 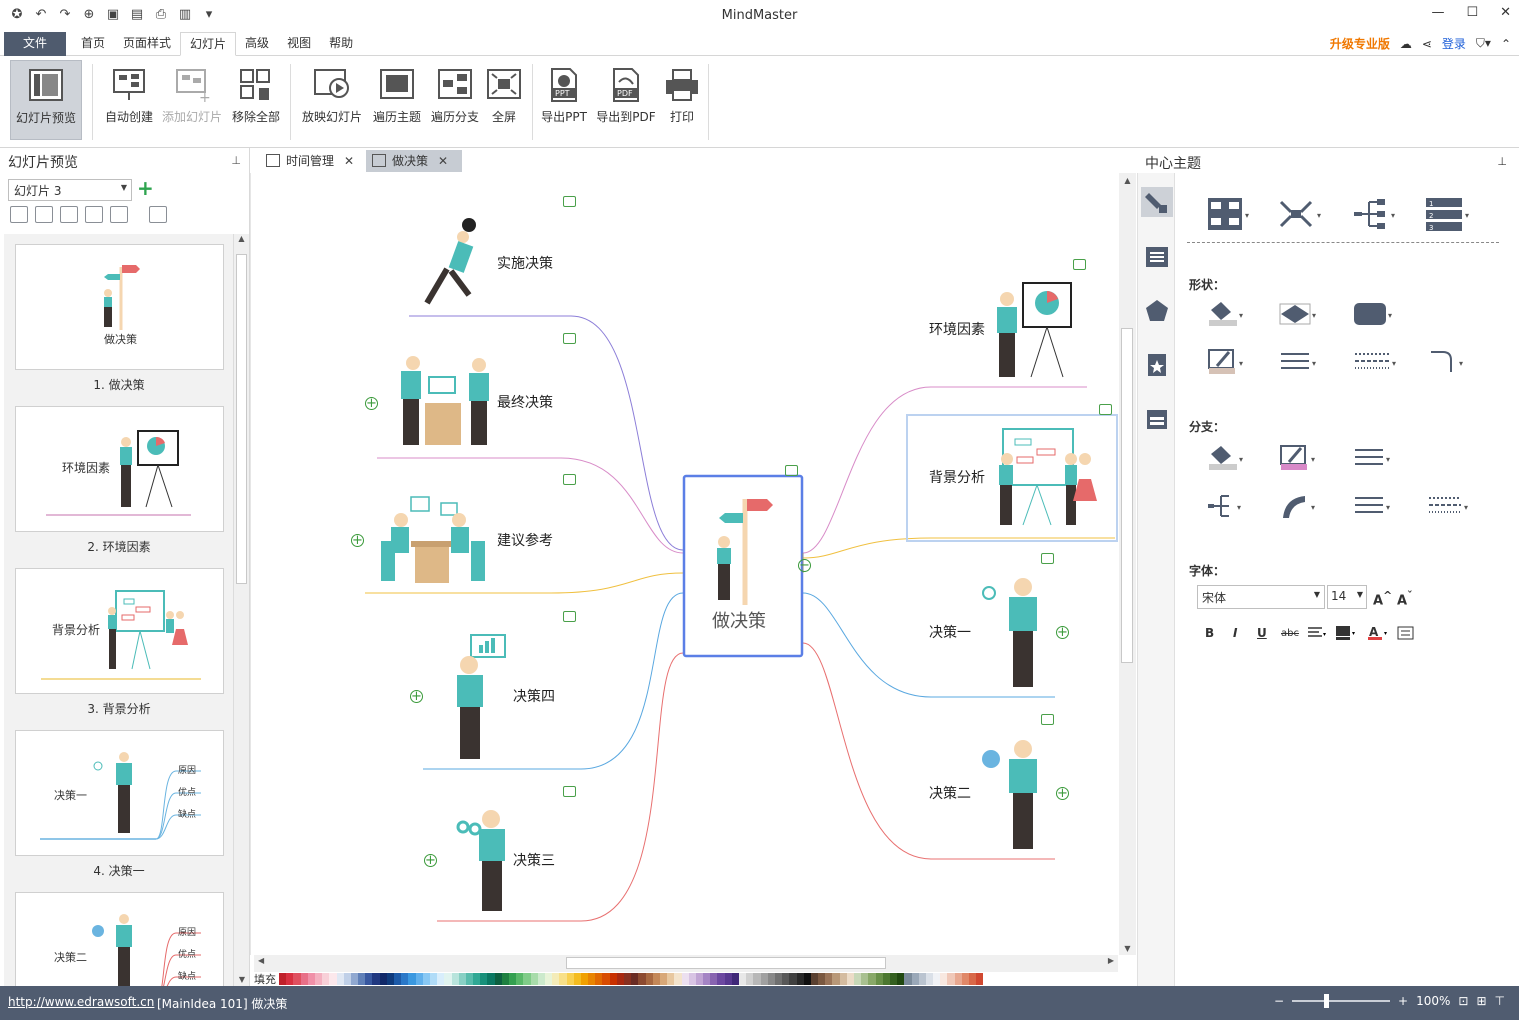 I want to click on font-family-select: 宋体 ▼, so click(x=1261, y=597).